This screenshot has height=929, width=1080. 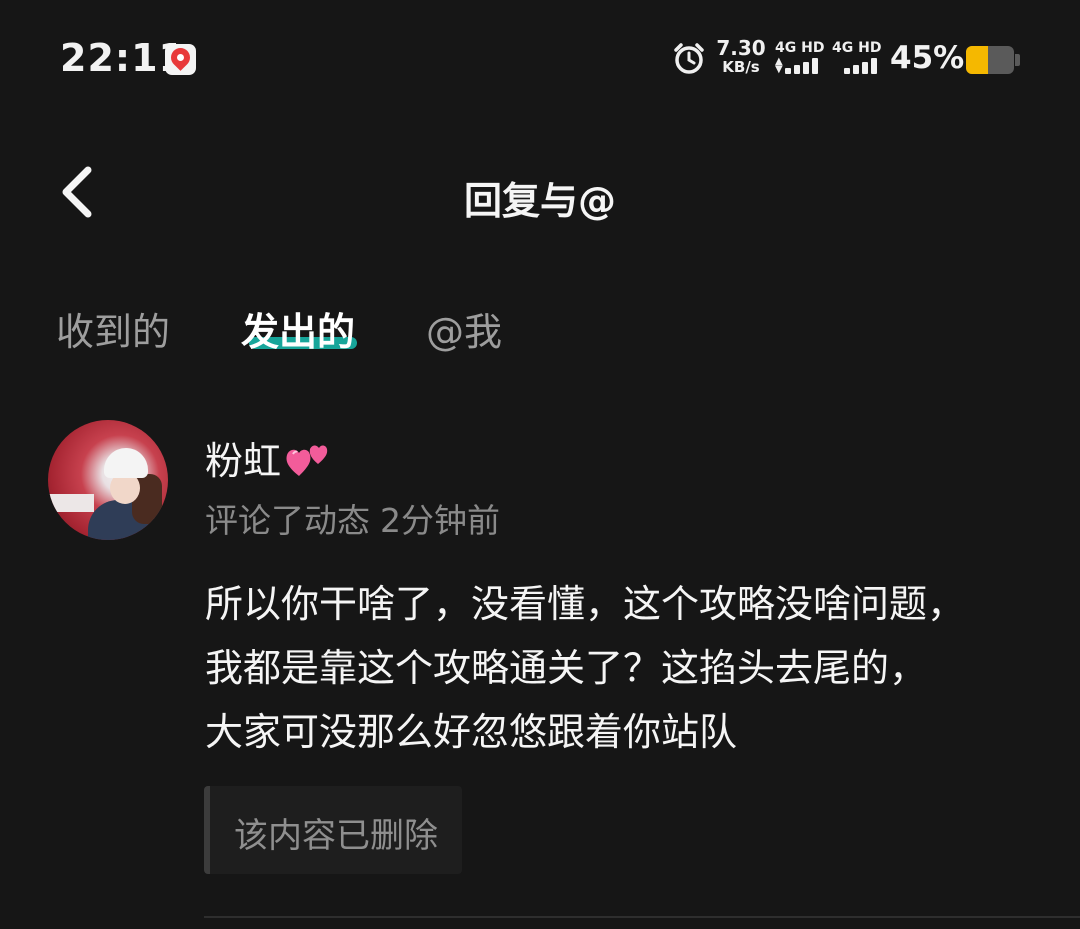 What do you see at coordinates (108, 480) in the screenshot?
I see `avatar` at bounding box center [108, 480].